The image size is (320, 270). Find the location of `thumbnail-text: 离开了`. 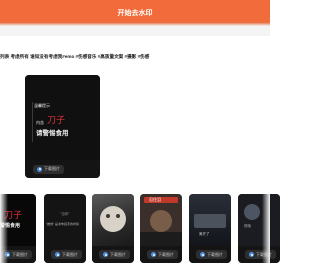

thumbnail-text: 离开了 is located at coordinates (204, 234).